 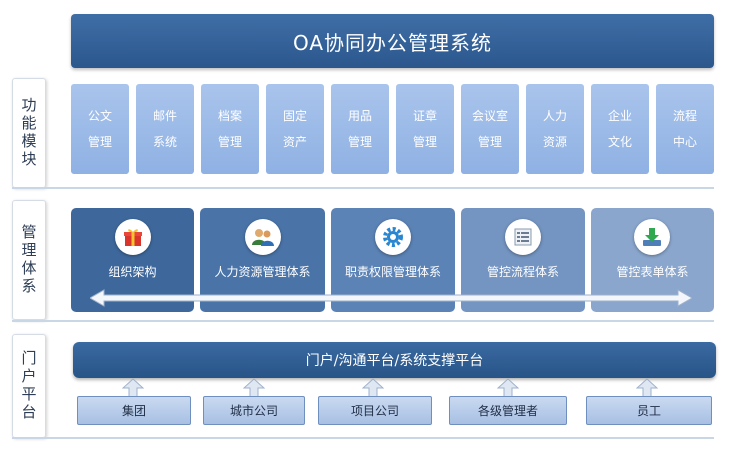 I want to click on section-label-modules-text: 功能模块, so click(x=28, y=133).